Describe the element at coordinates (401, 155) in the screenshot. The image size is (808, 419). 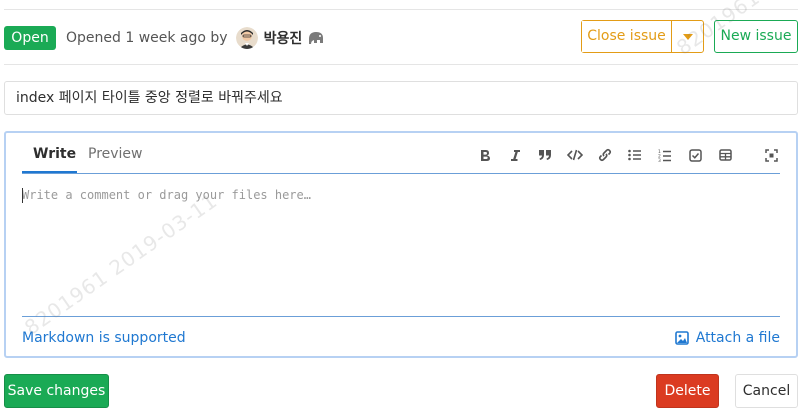
I see `markdown-toolbar: 123` at that location.